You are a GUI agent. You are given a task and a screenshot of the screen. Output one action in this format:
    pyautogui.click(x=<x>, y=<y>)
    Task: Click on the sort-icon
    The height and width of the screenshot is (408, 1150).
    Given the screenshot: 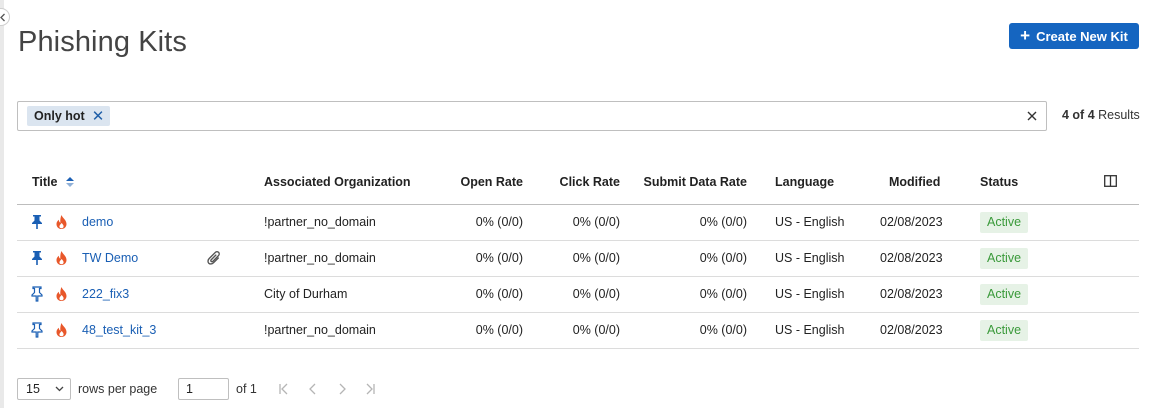 What is the action you would take?
    pyautogui.click(x=69, y=182)
    